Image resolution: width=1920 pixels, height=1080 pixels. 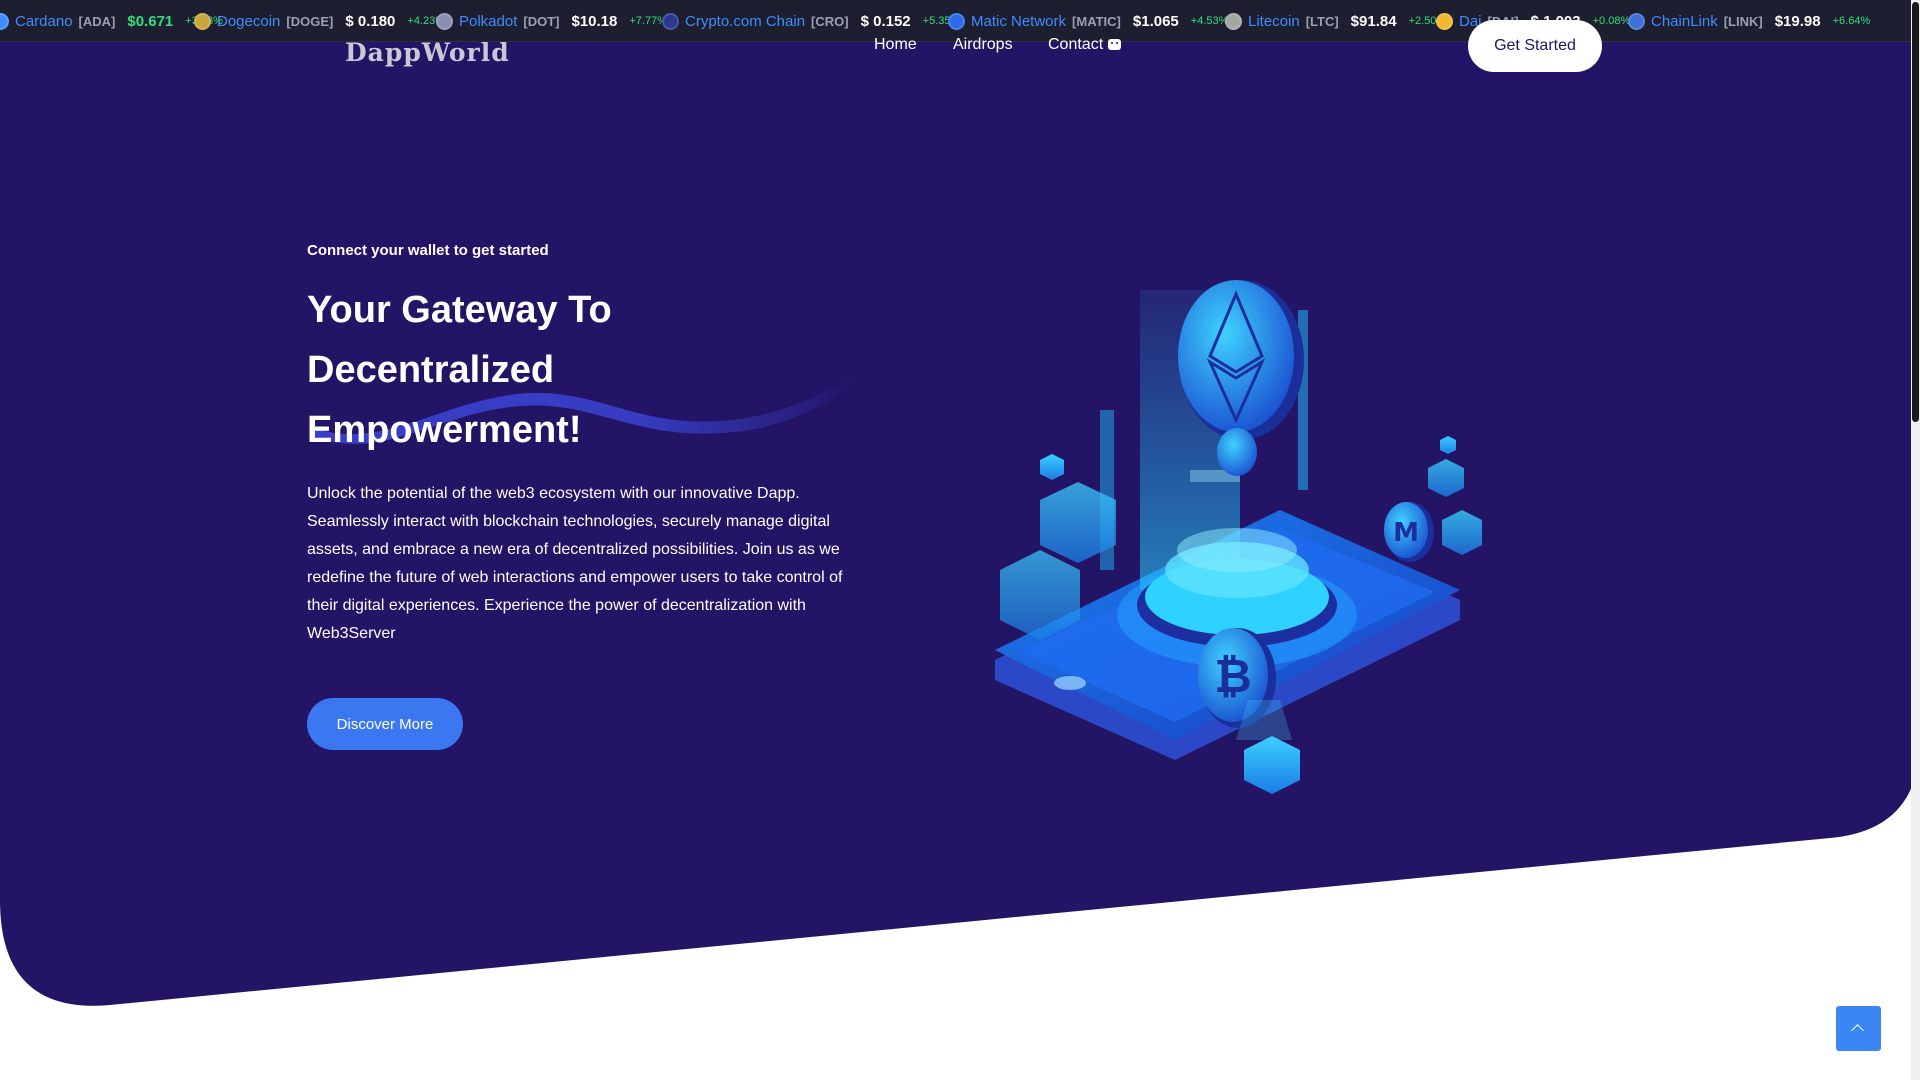 What do you see at coordinates (431, 370) in the screenshot?
I see `headline-line-2: Decentralized` at bounding box center [431, 370].